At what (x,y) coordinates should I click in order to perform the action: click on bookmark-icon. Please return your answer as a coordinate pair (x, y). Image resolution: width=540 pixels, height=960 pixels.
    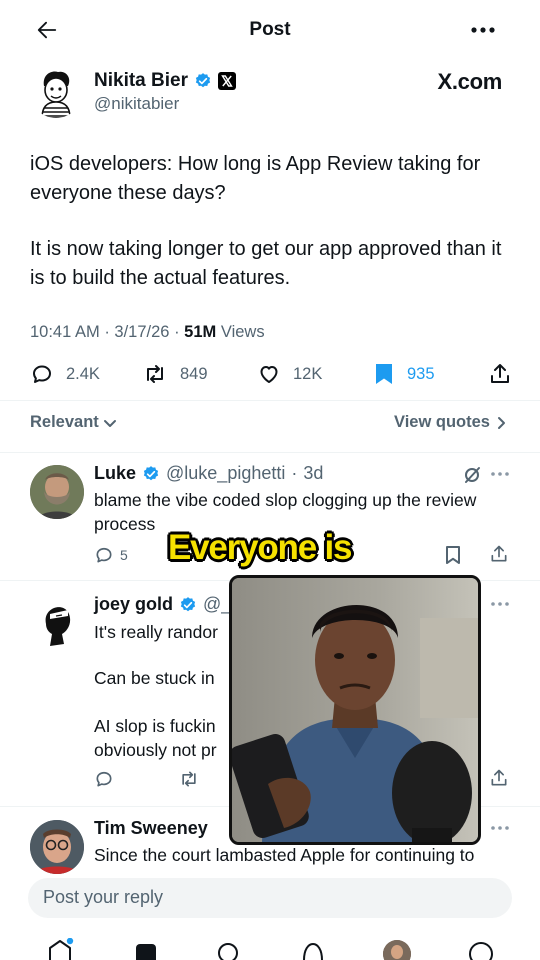
    Looking at the image, I should click on (453, 555).